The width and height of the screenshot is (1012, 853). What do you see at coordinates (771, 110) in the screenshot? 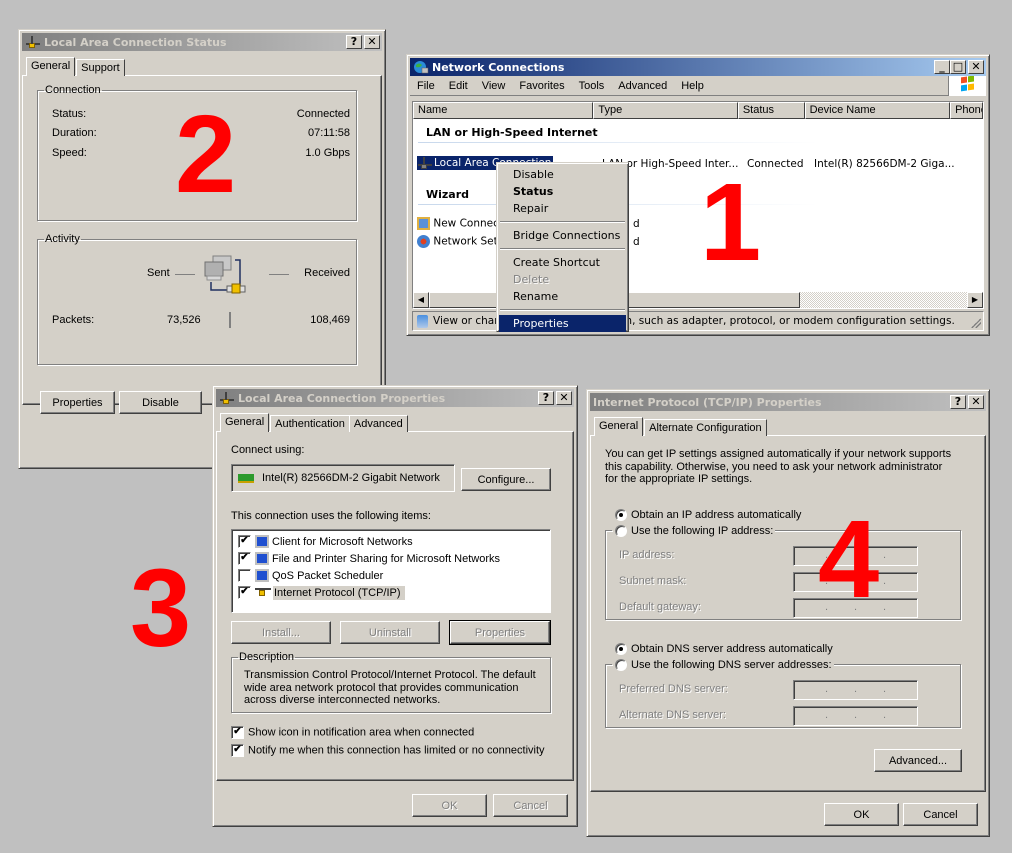
I see `column-status: Status` at bounding box center [771, 110].